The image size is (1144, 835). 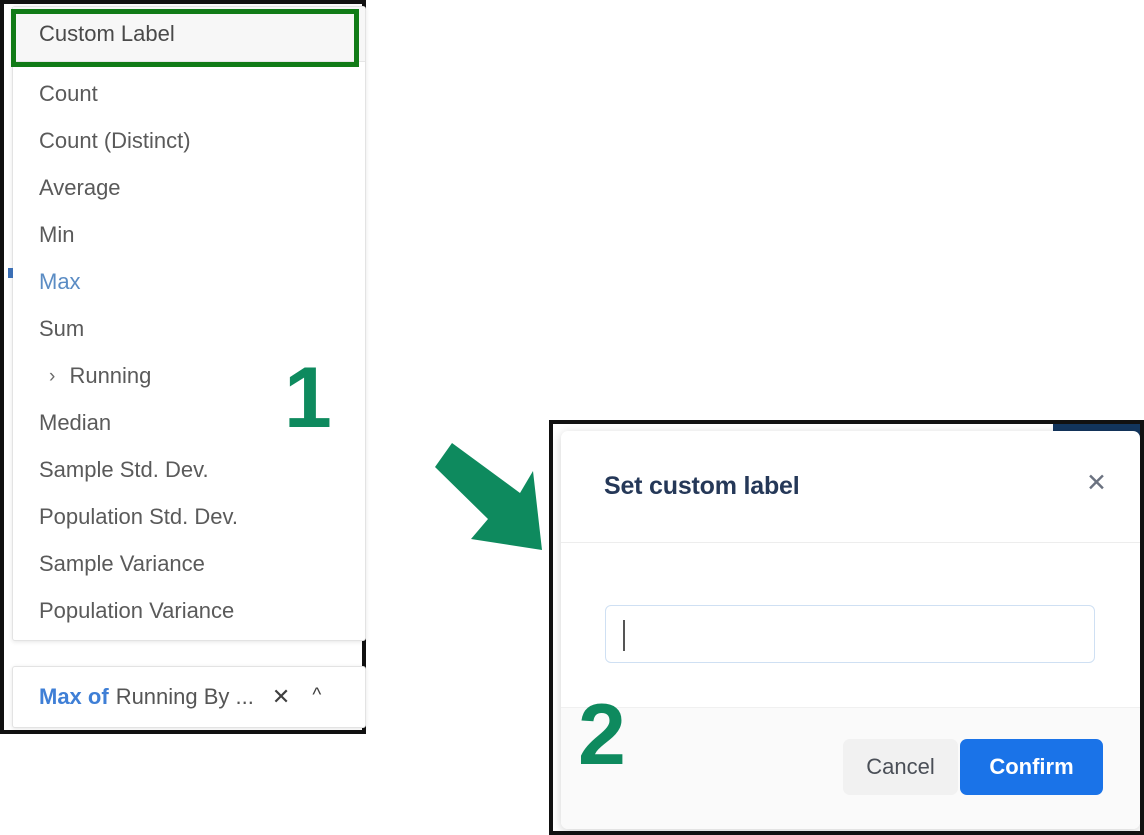 What do you see at coordinates (850, 487) in the screenshot?
I see `dialog-header: Set custom label ✕` at bounding box center [850, 487].